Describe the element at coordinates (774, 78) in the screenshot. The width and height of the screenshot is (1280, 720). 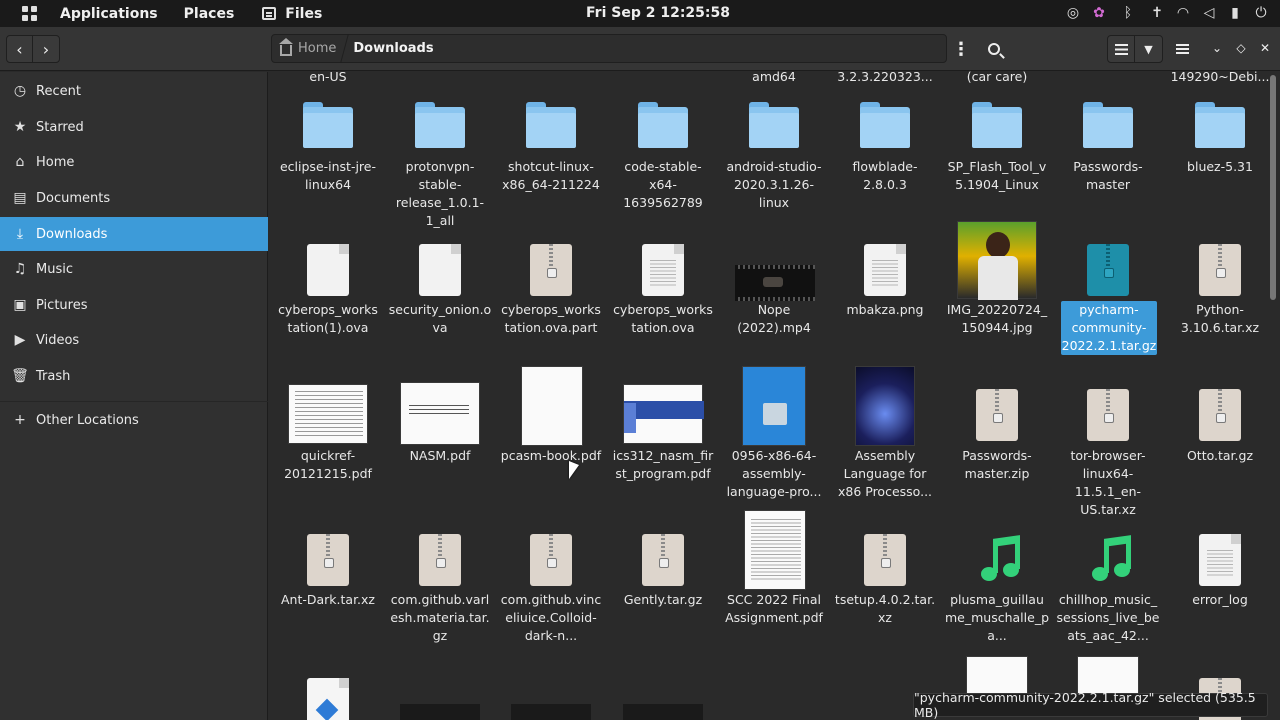
I see `file-label: amd64` at that location.